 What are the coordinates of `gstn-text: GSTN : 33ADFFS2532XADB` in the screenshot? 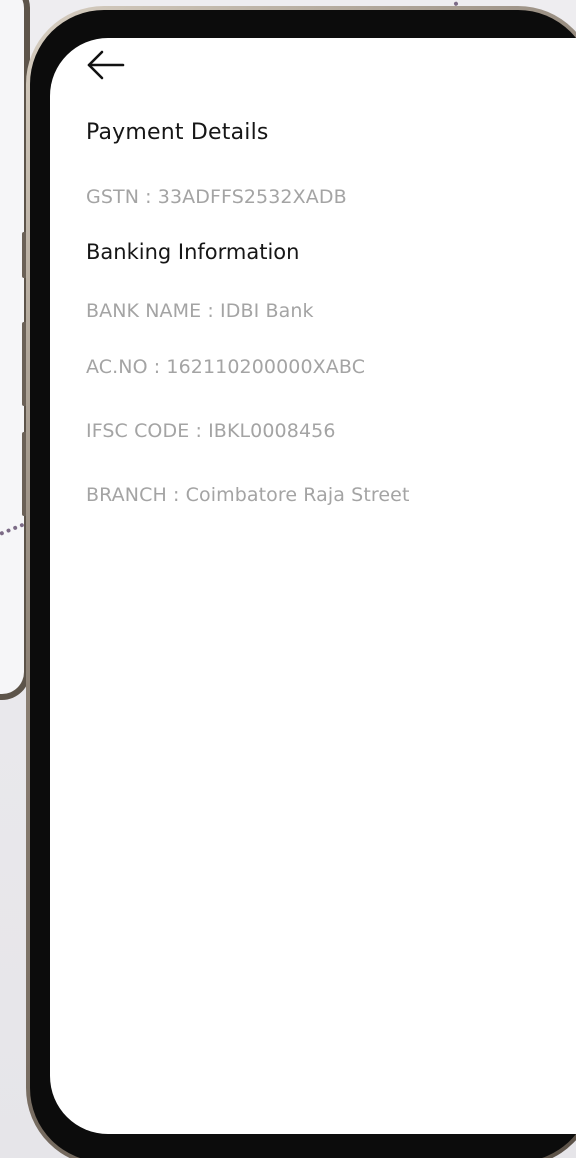 It's located at (216, 197).